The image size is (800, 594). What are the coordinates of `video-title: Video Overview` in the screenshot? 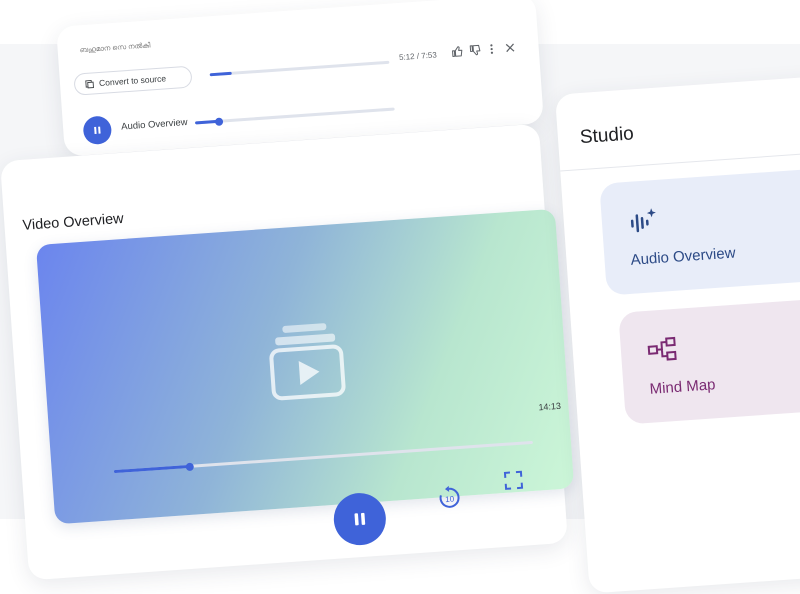 It's located at (73, 222).